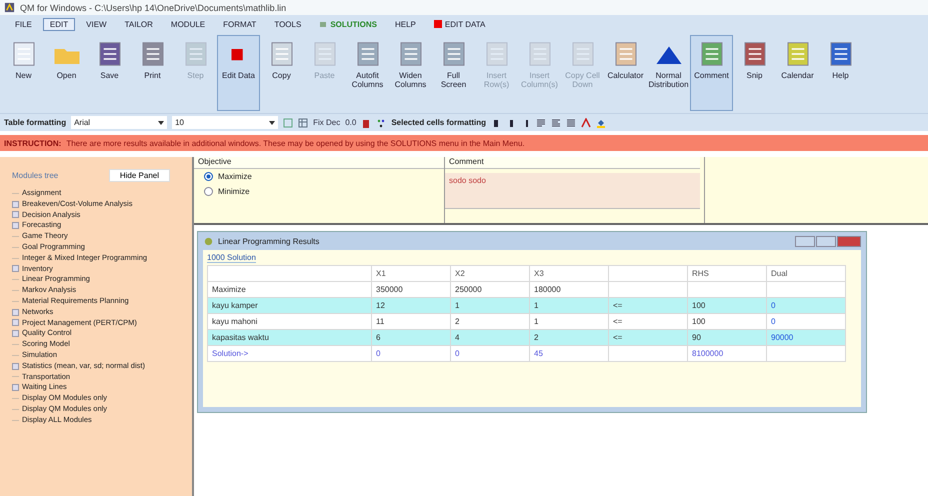 The width and height of the screenshot is (928, 496). I want to click on toolbar-button: New, so click(23, 73).